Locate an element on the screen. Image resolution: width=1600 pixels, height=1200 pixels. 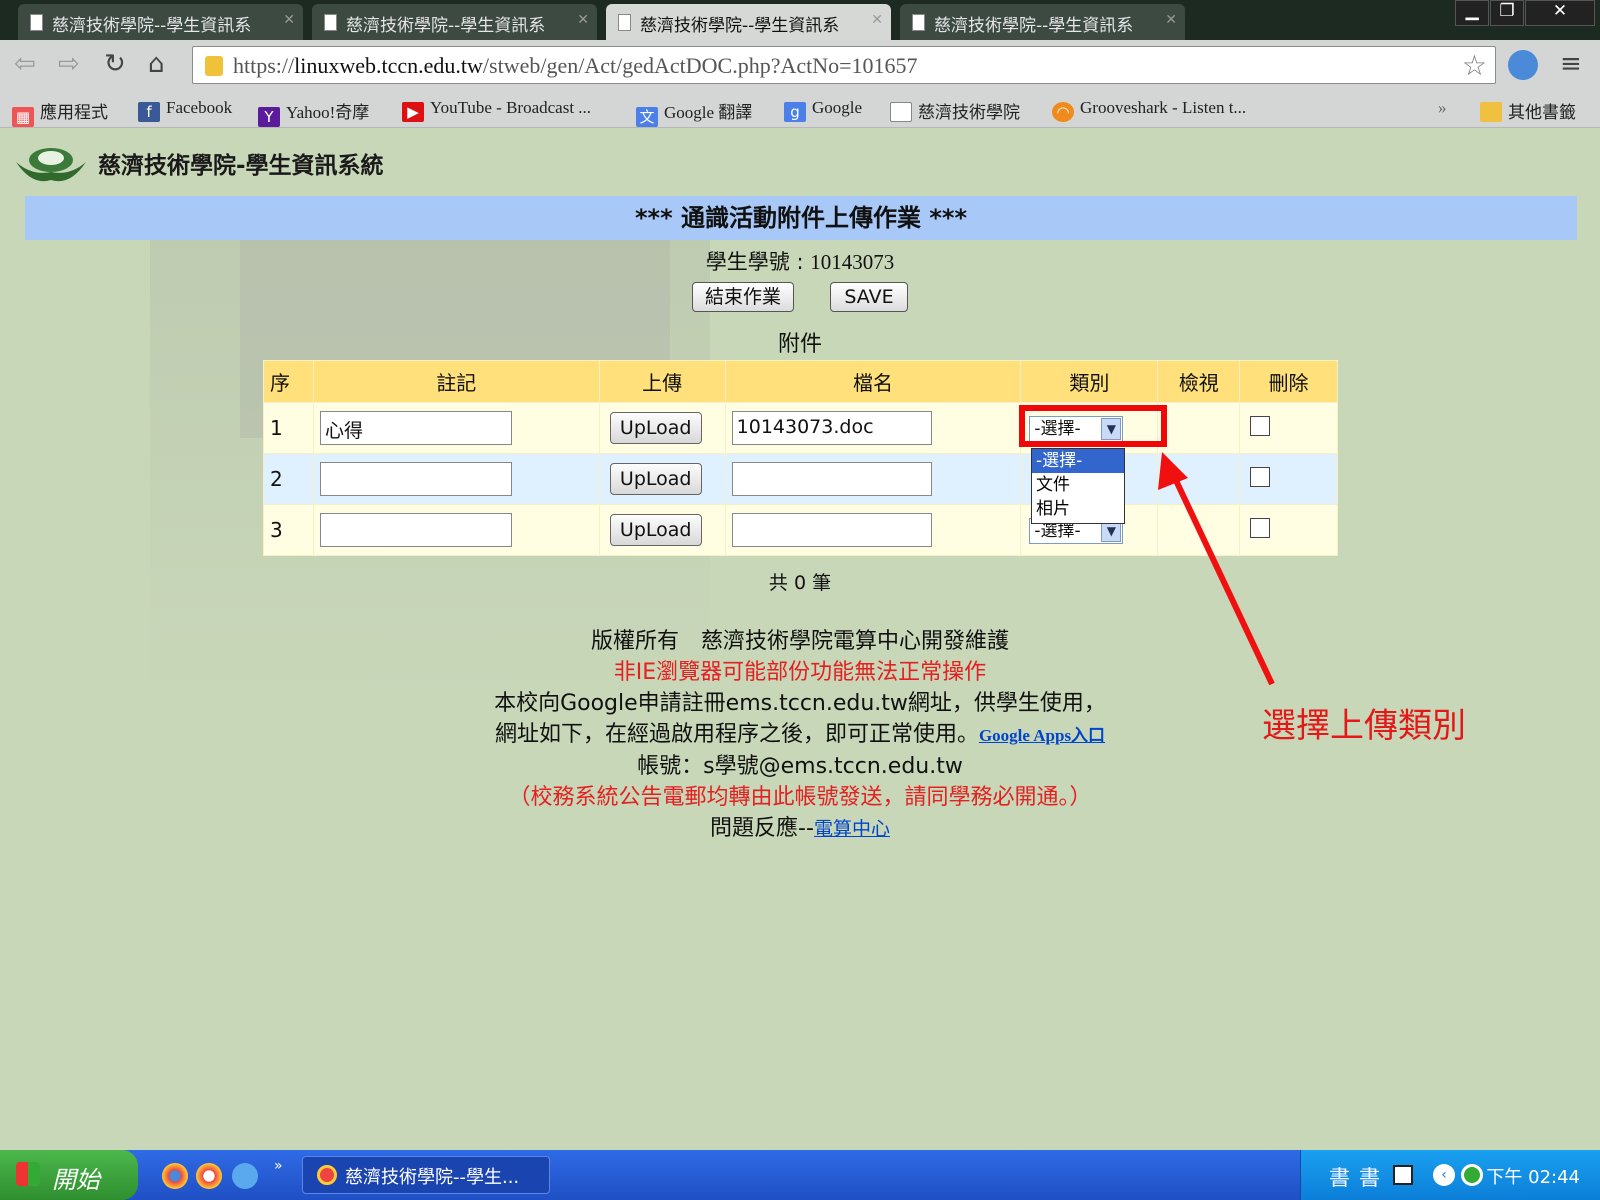
site-title: 慈濟技術學院-學生資訊系統 is located at coordinates (241, 166).